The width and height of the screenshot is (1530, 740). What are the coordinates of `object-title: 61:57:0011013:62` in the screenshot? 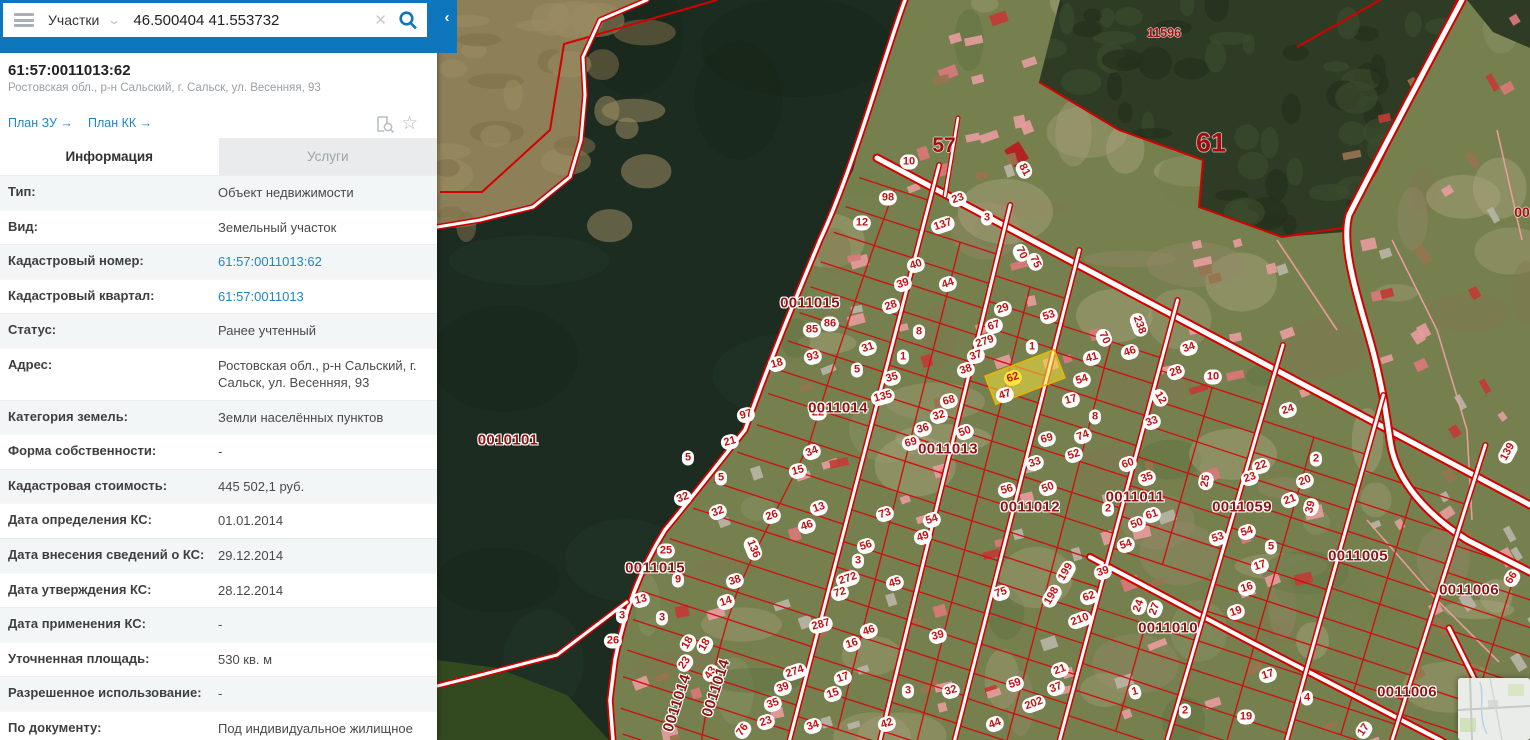 It's located at (69, 70).